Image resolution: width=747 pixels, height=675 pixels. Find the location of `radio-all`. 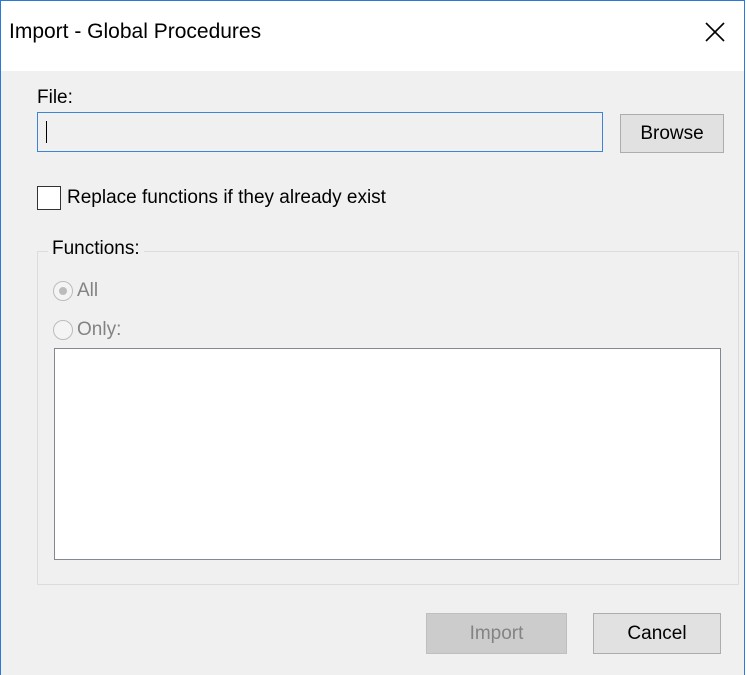

radio-all is located at coordinates (63, 291).